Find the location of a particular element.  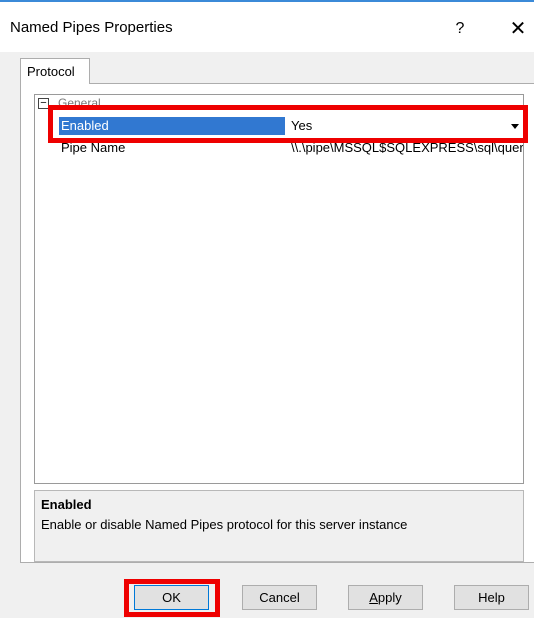

help-button: Help is located at coordinates (491, 597).